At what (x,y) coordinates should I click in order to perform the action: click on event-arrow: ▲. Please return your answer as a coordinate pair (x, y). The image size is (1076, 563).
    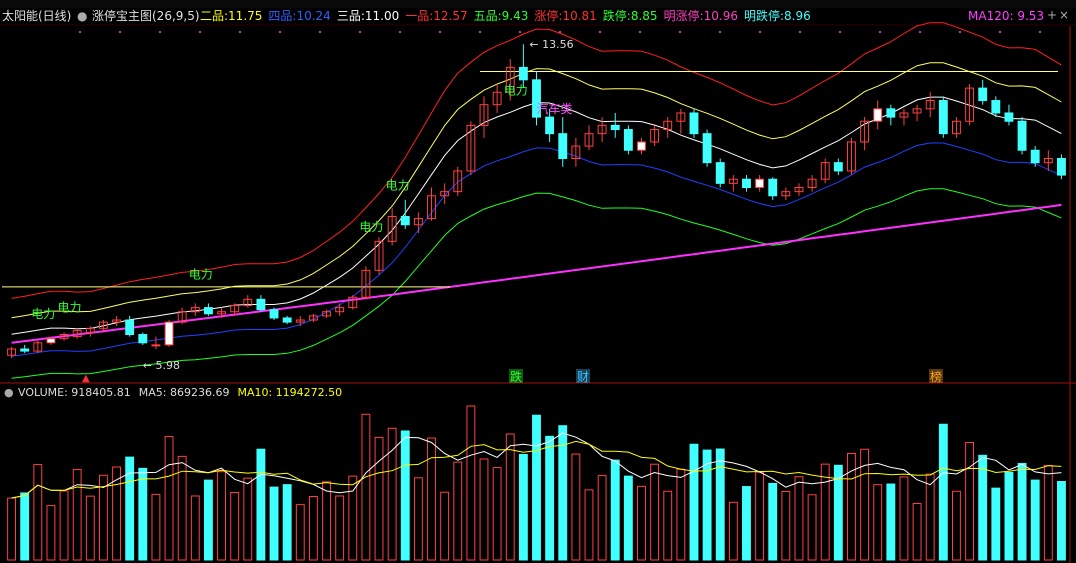
    Looking at the image, I should click on (86, 378).